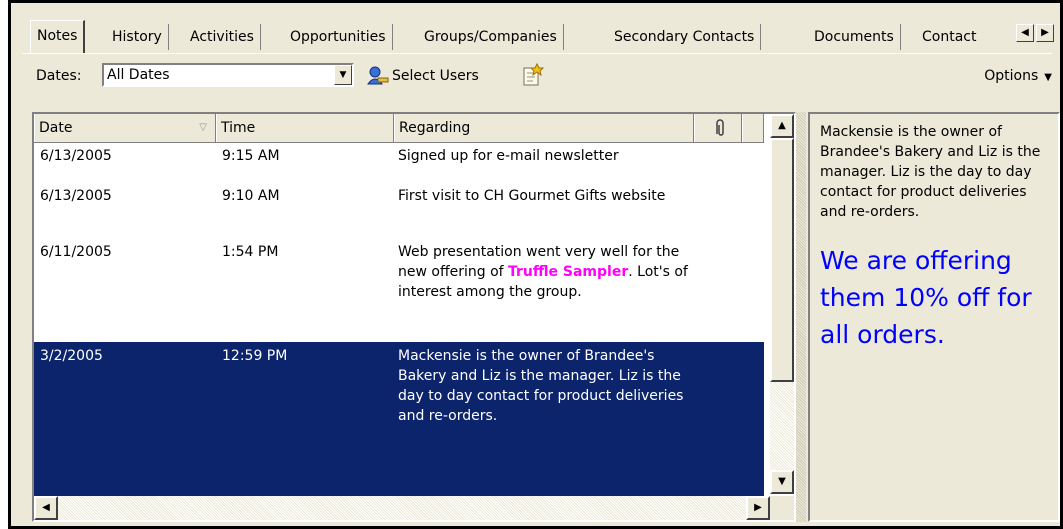 Image resolution: width=1063 pixels, height=529 pixels. I want to click on column-header-extra, so click(753, 128).